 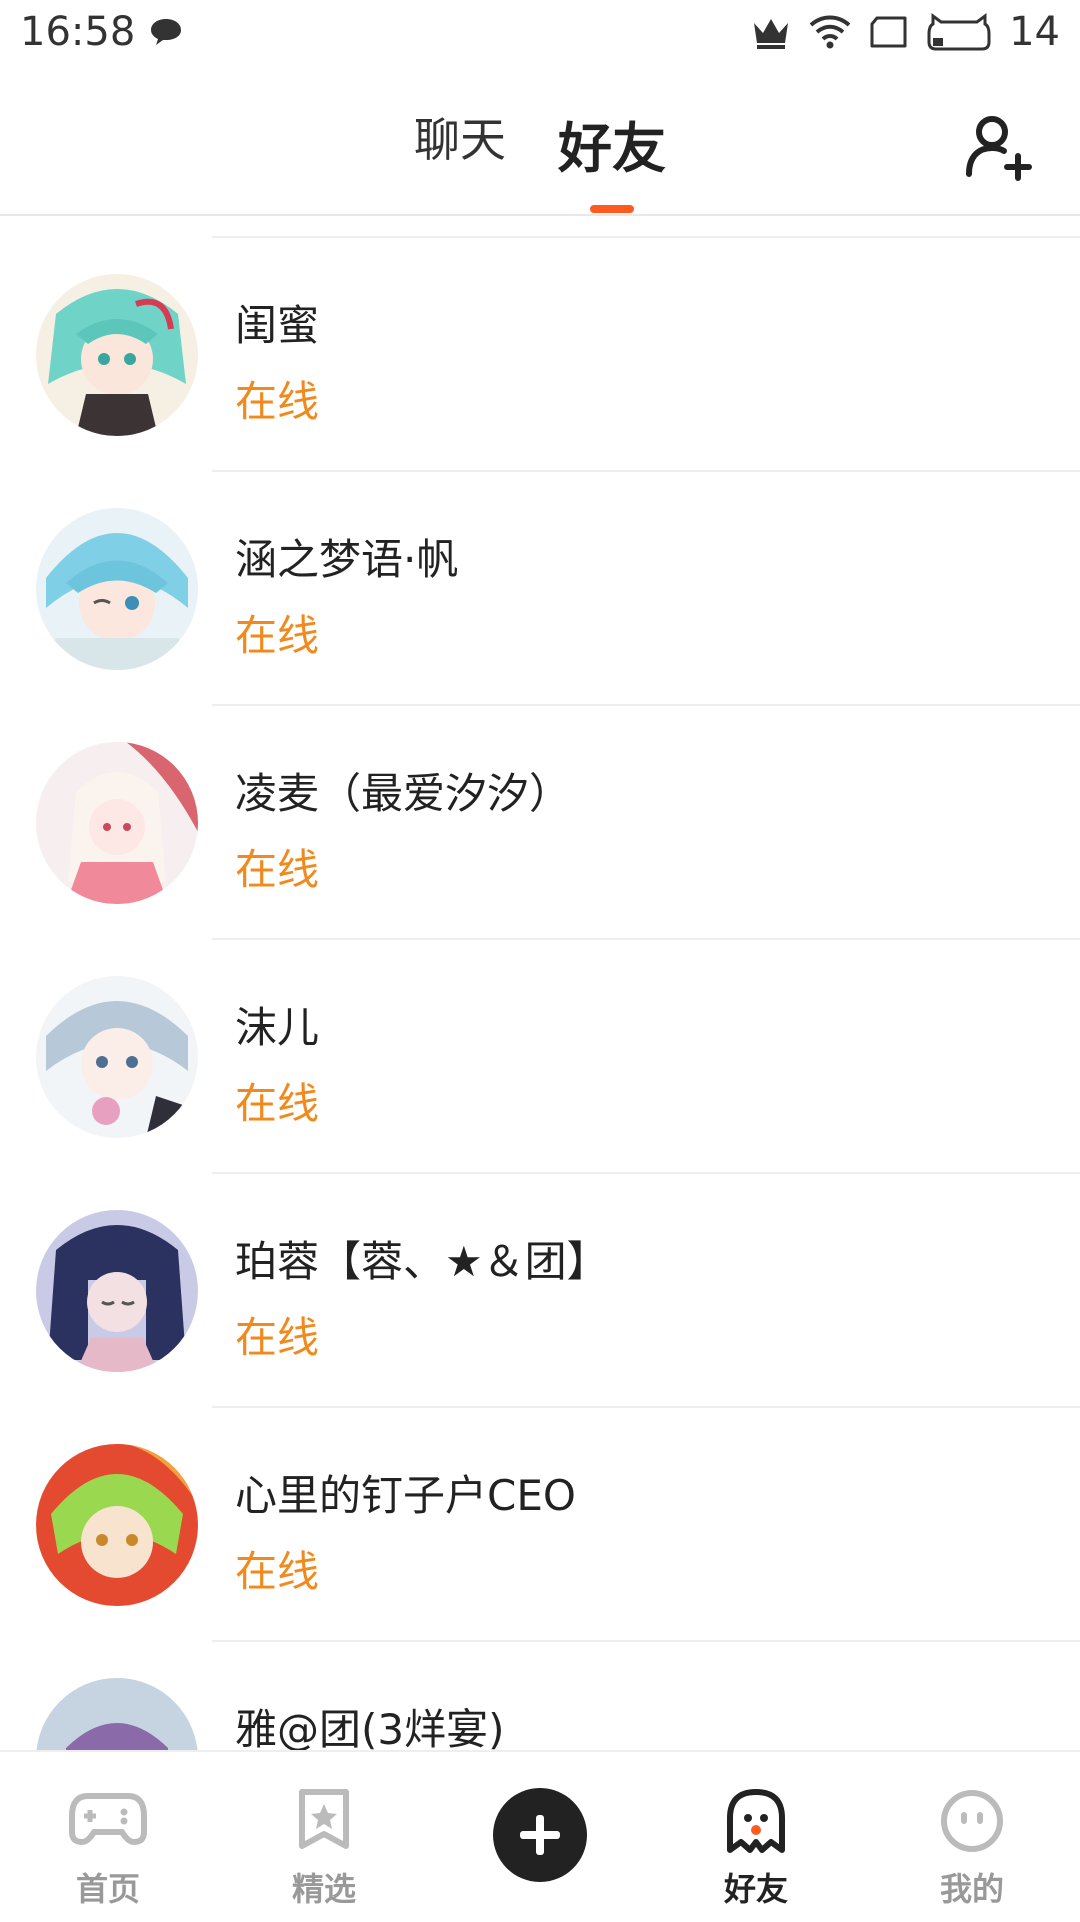 I want to click on friend-row: 涵之梦语·帆 在线, so click(x=540, y=587).